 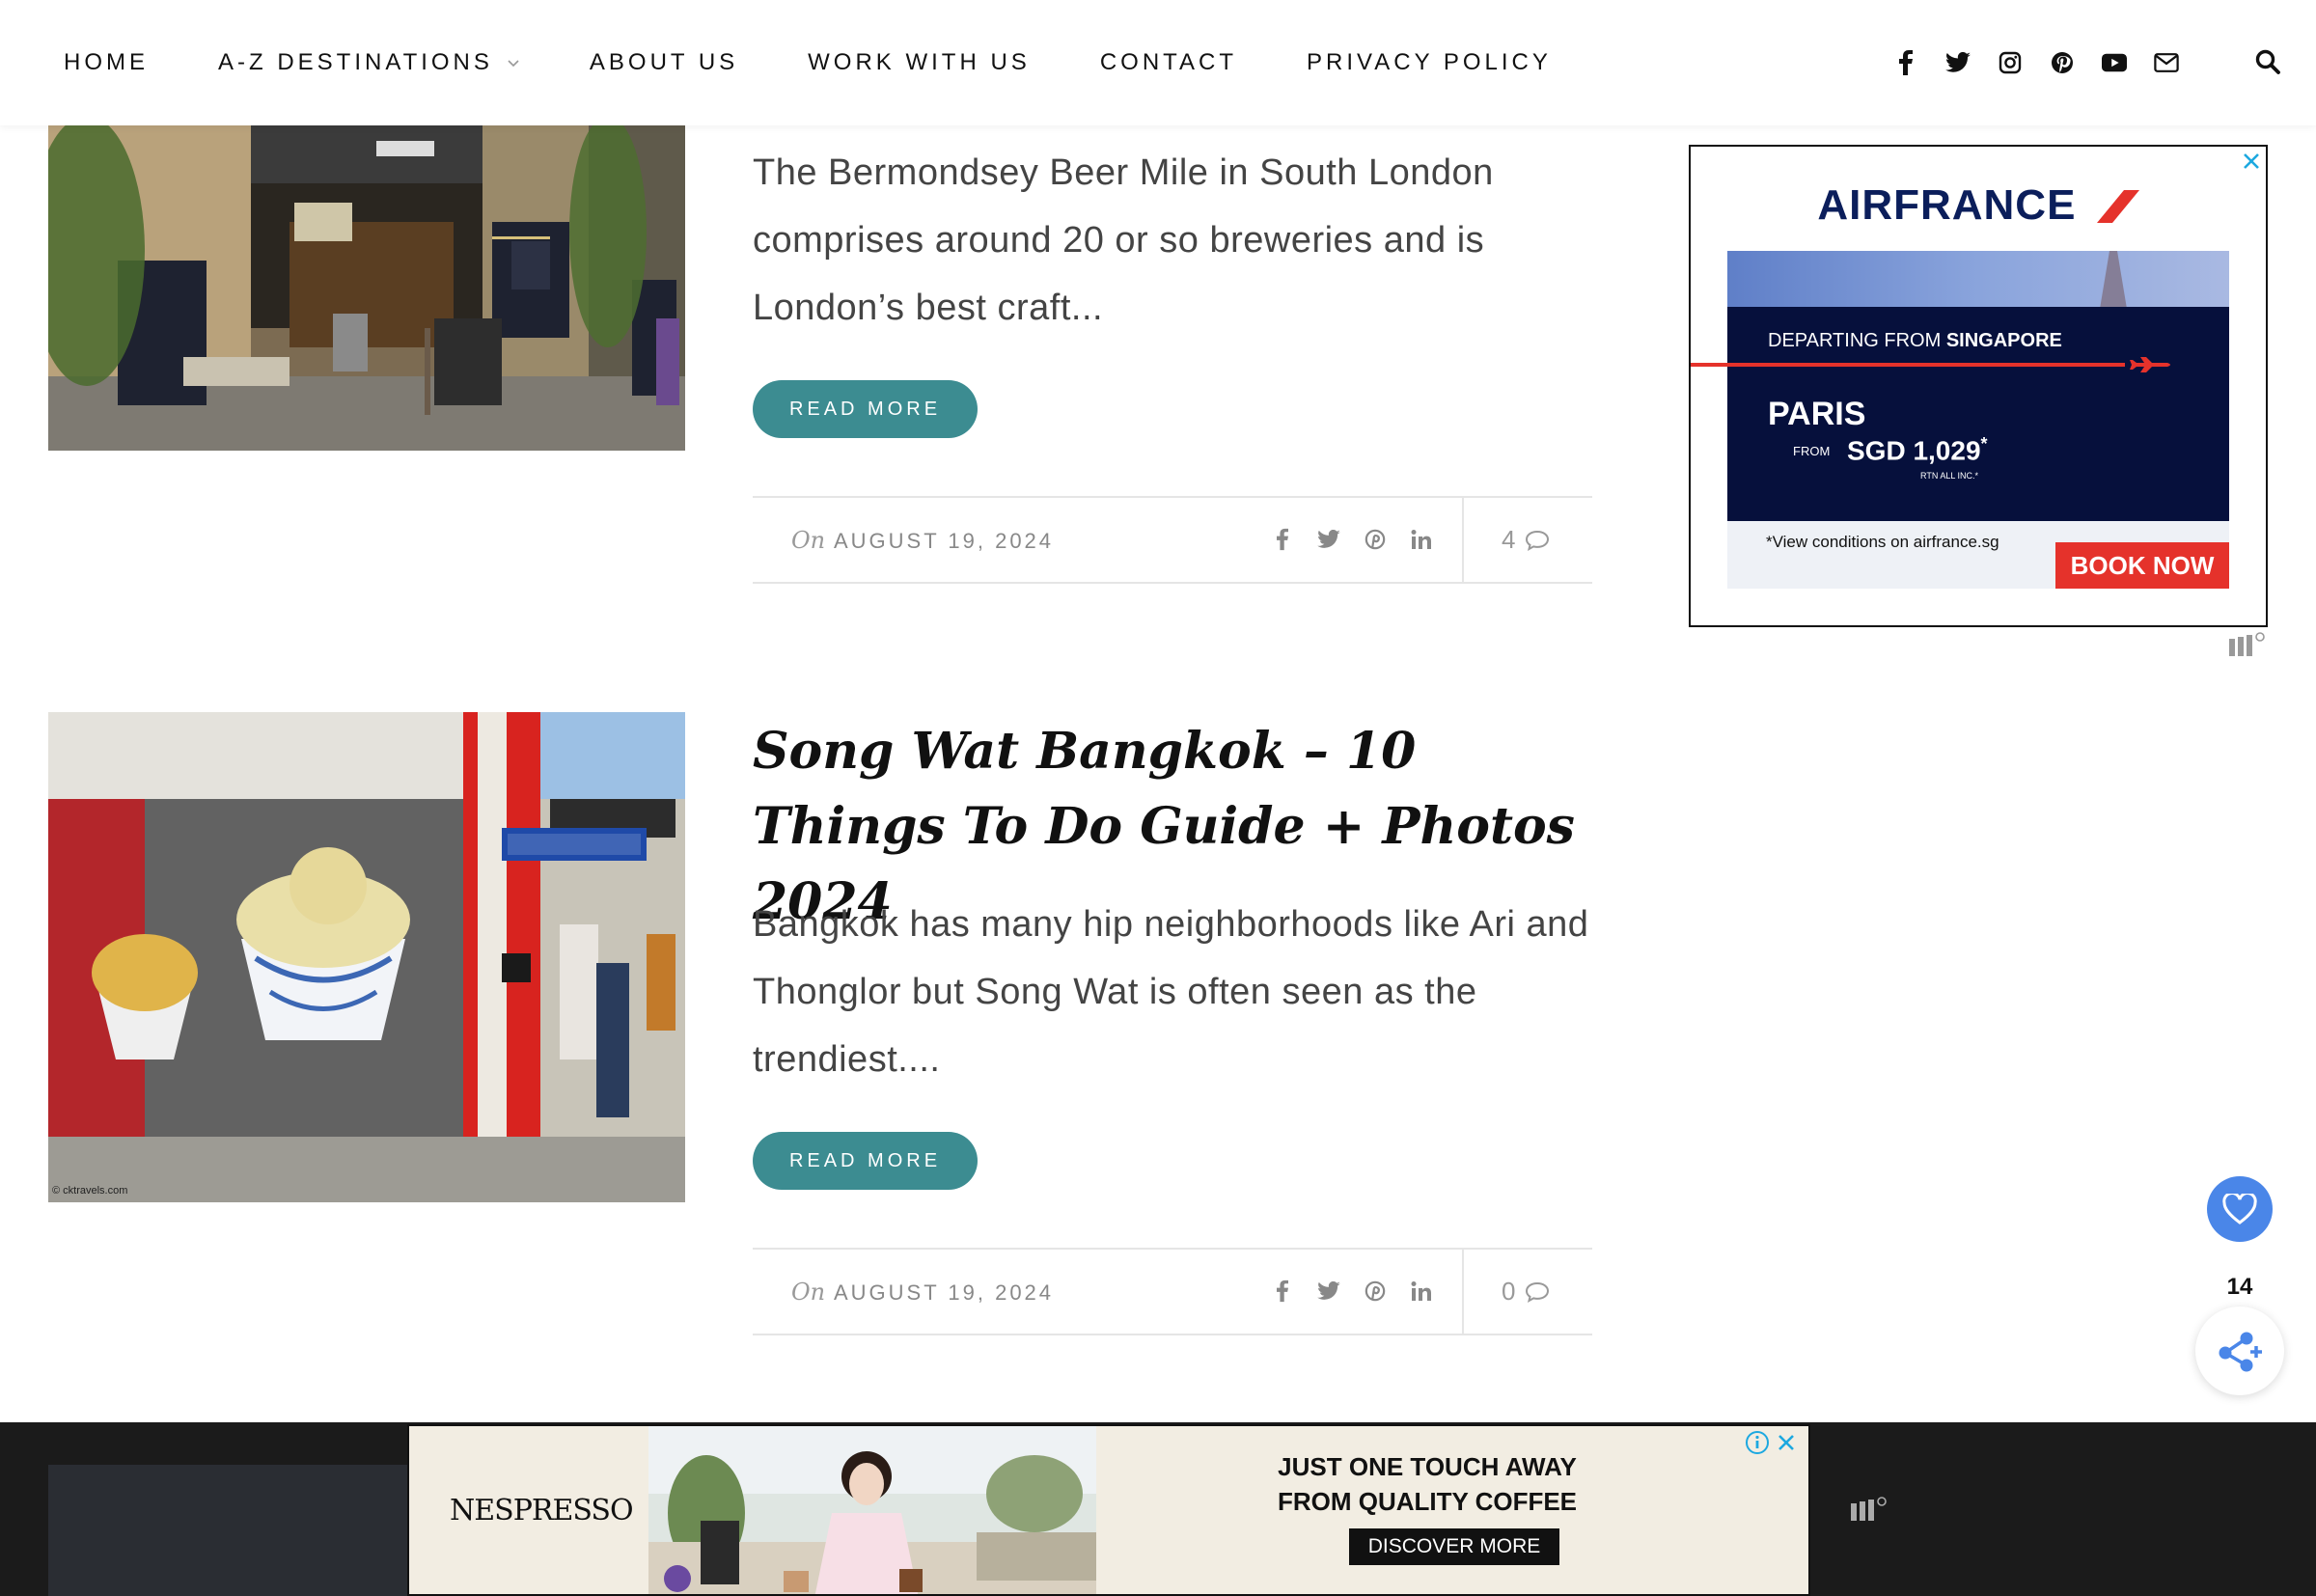 I want to click on discover-more-button: DISCOVER MORE, so click(x=1454, y=1546).